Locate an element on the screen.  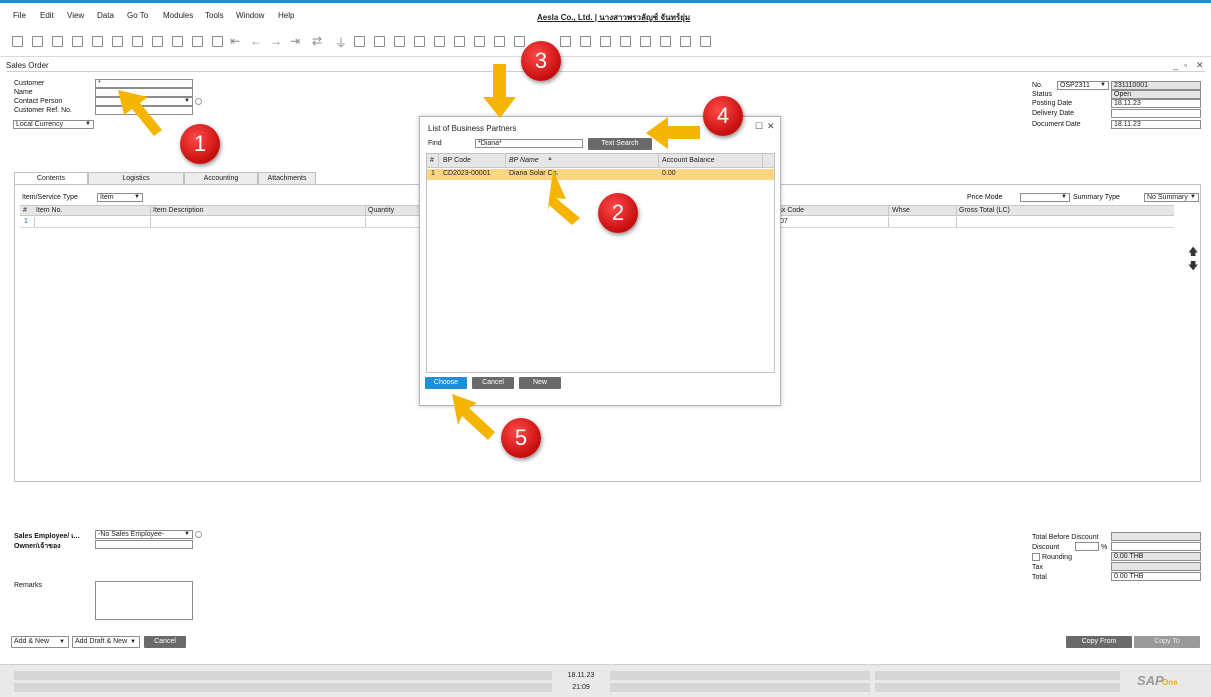
col-gross-total: Gross Total (LC) is located at coordinates (984, 210).